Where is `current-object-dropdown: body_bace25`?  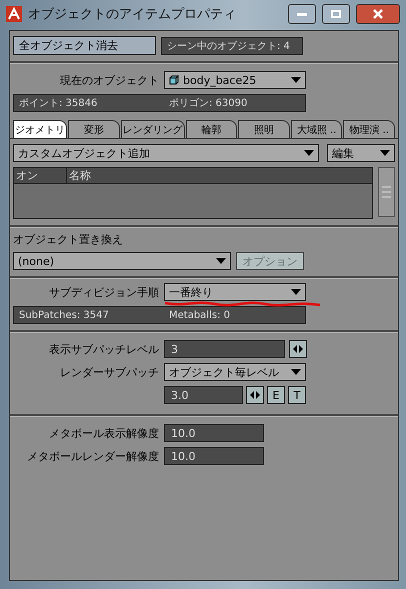
current-object-dropdown: body_bace25 is located at coordinates (235, 80).